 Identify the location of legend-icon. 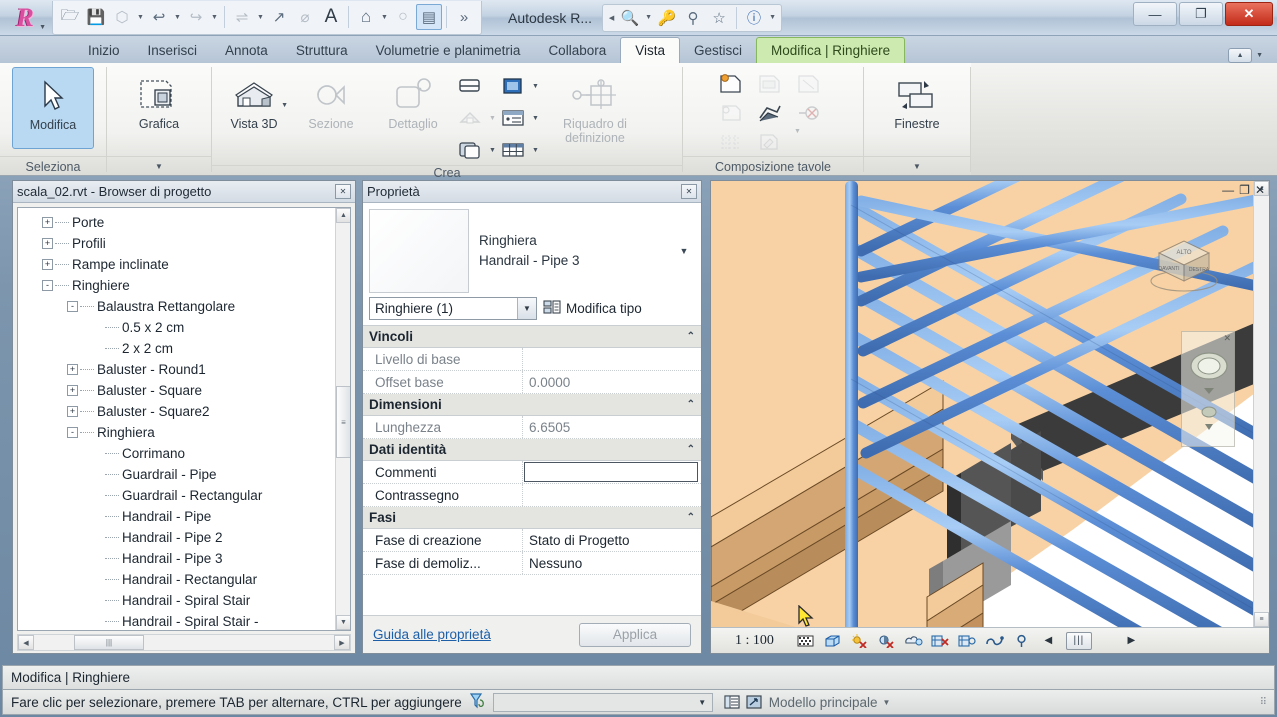
(513, 86).